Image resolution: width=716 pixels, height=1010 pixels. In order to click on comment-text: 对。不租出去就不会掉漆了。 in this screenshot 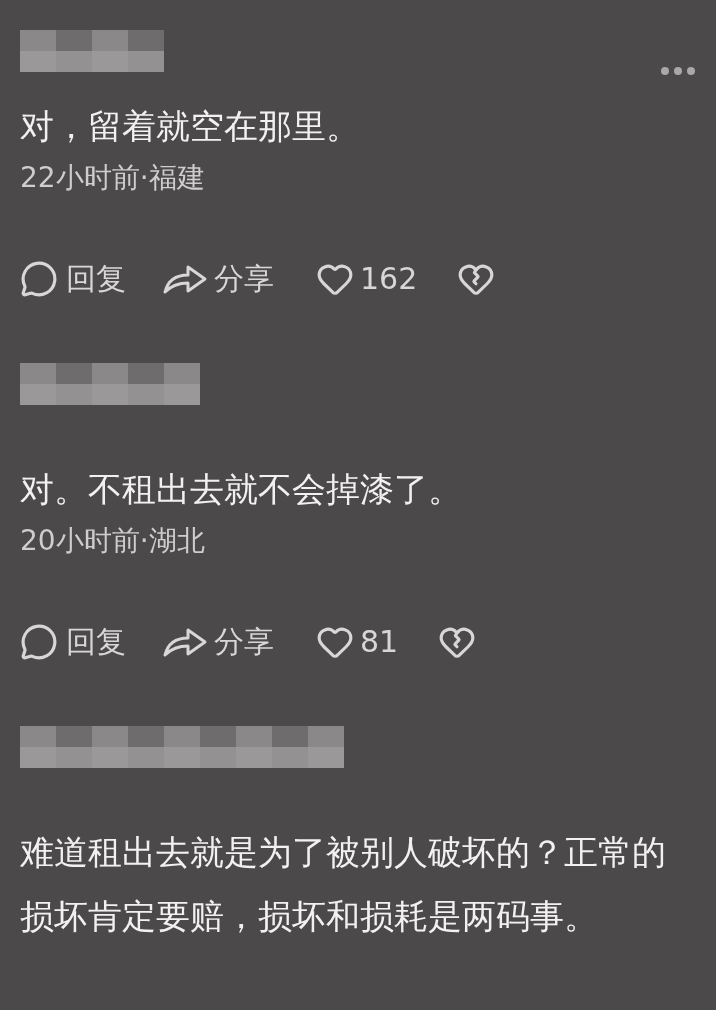, I will do `click(241, 489)`.